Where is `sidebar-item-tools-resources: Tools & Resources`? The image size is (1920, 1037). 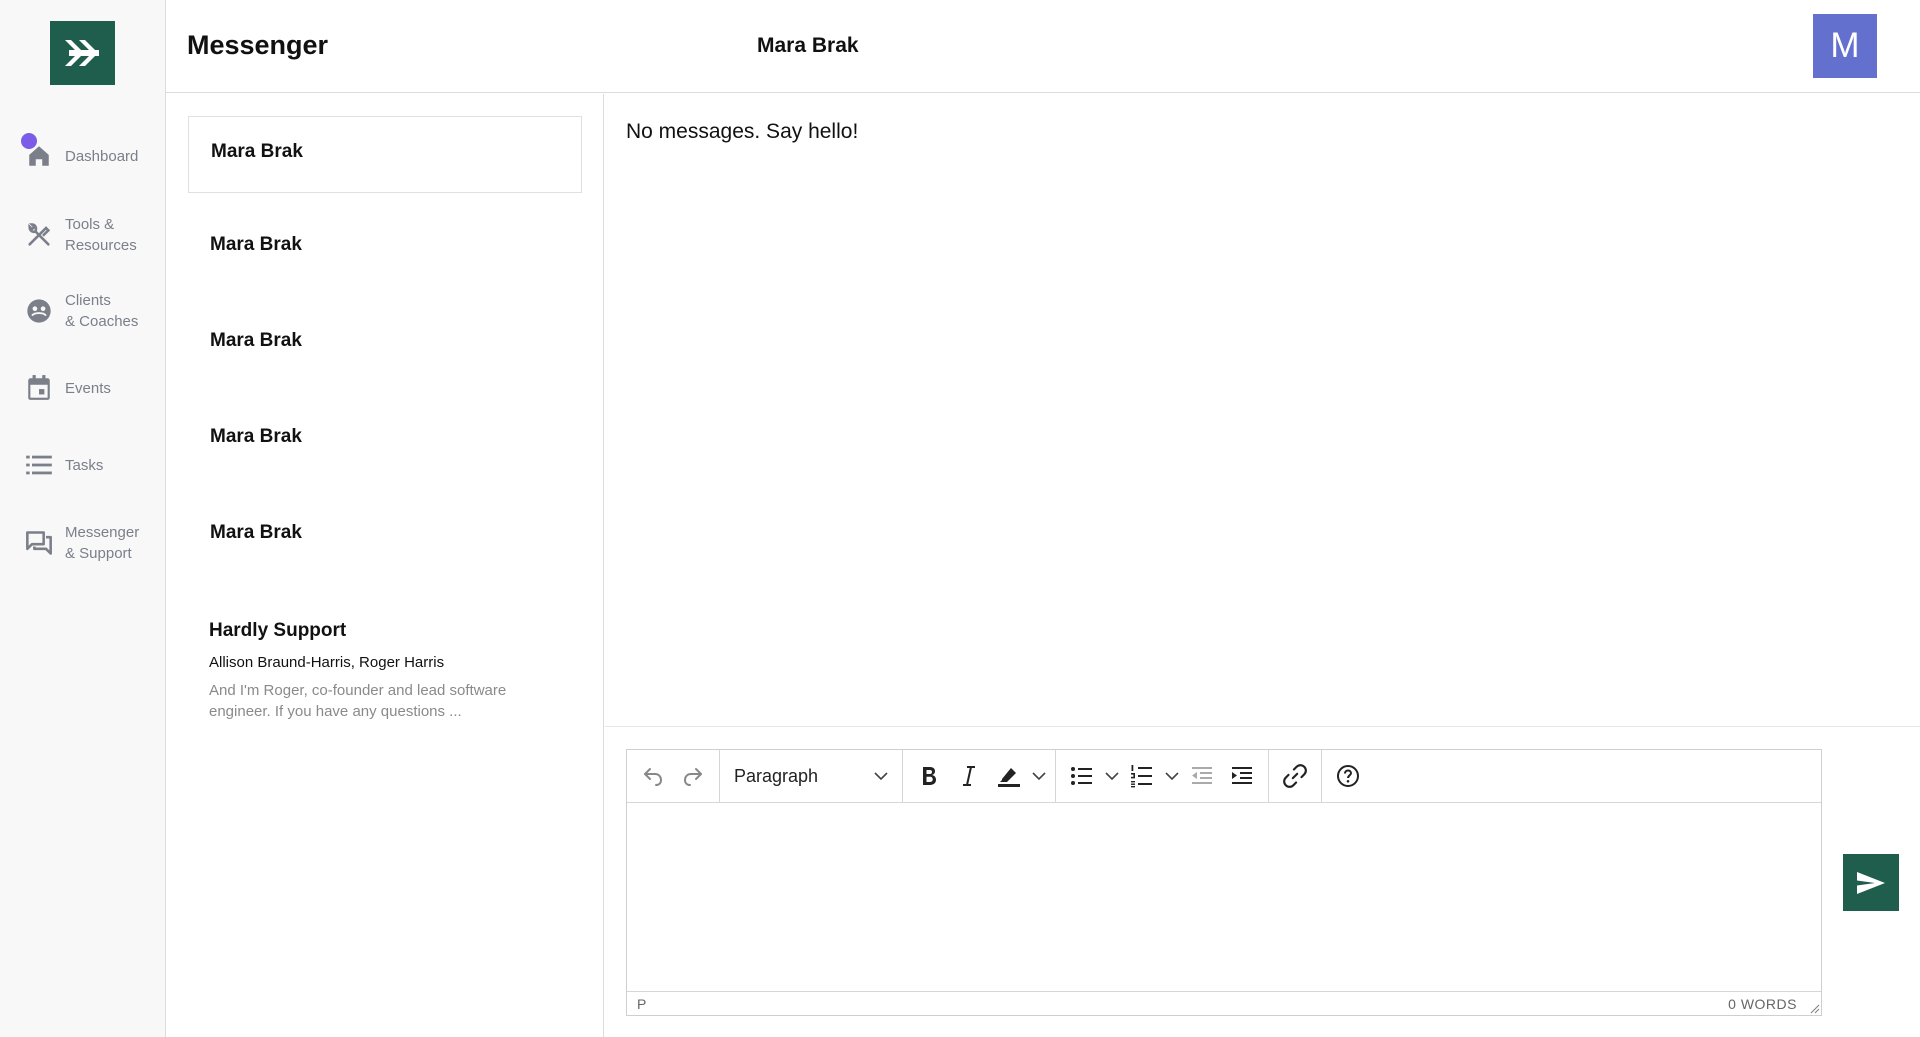
sidebar-item-tools-resources: Tools & Resources is located at coordinates (83, 235).